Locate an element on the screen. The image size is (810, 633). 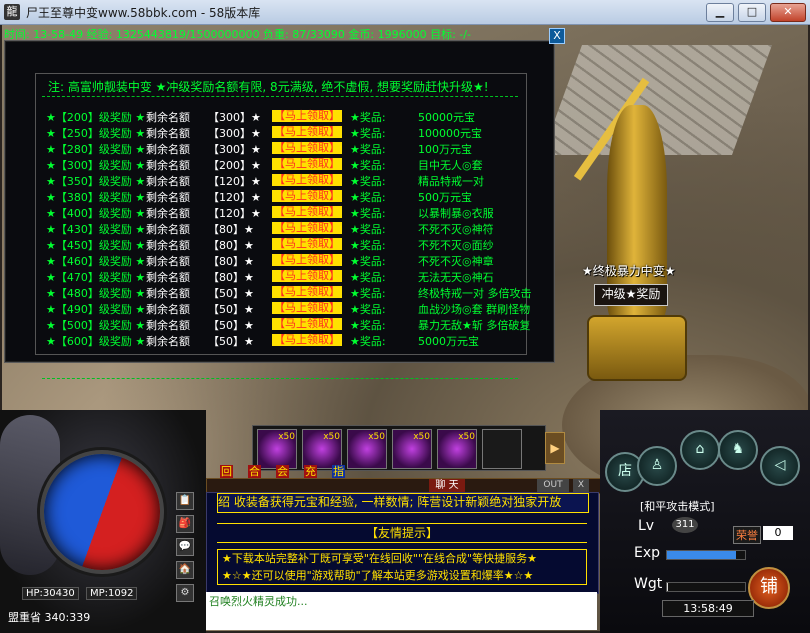
mp-value: MP:1092 is located at coordinates (112, 593).